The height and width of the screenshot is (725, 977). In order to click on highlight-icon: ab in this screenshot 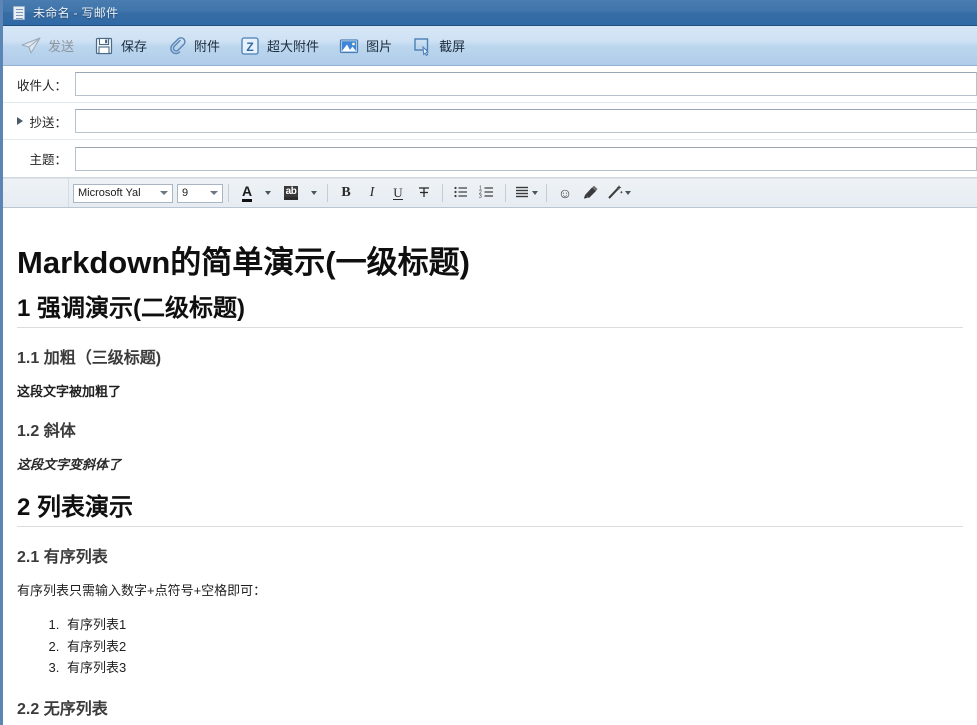, I will do `click(291, 193)`.